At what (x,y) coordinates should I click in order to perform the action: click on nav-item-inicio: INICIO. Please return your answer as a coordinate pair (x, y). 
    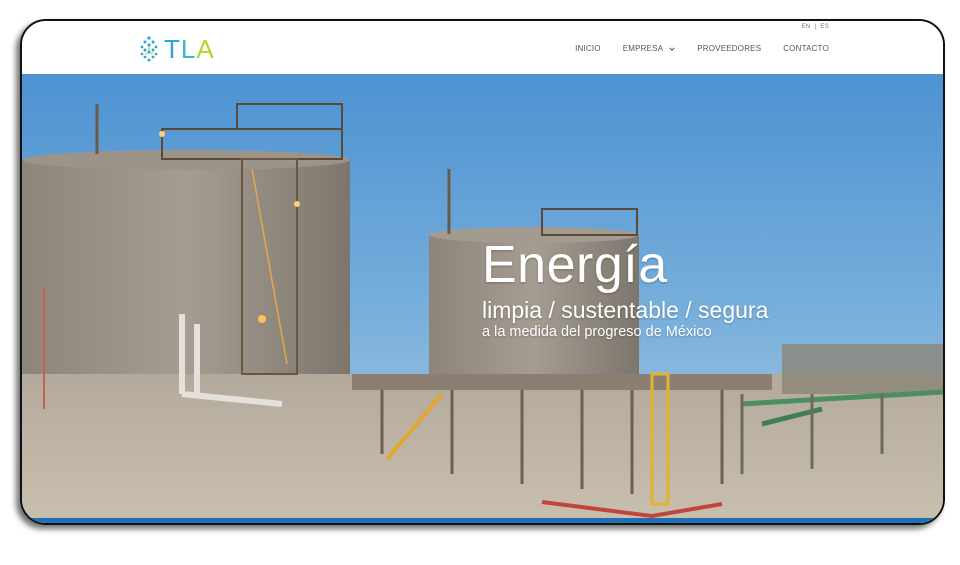
    Looking at the image, I should click on (588, 48).